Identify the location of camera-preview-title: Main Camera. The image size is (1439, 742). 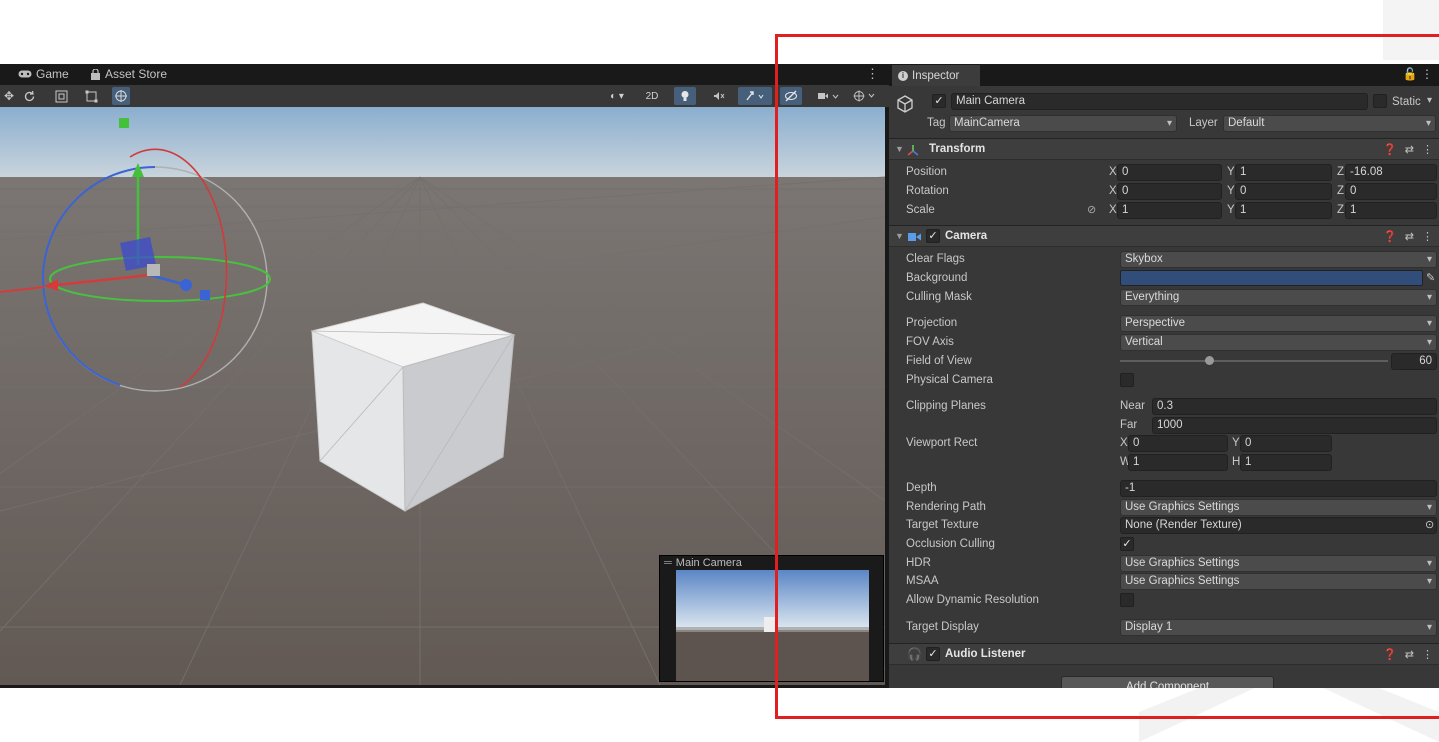
(708, 563).